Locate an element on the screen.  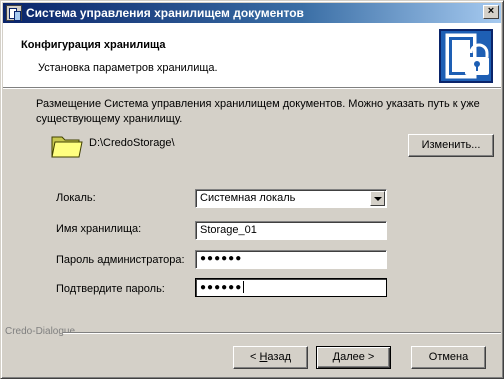
back-button: < Назад is located at coordinates (270, 357).